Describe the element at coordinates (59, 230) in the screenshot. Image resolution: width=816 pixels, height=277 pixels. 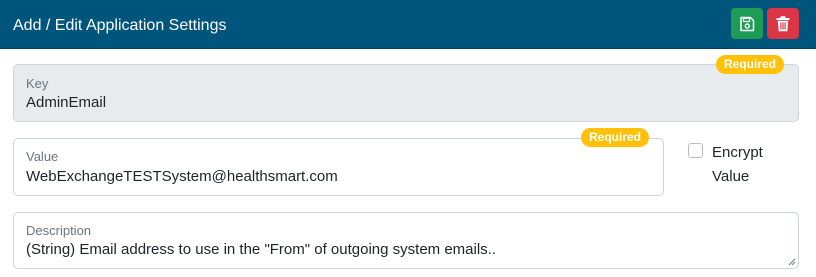
I see `description-label: Description` at that location.